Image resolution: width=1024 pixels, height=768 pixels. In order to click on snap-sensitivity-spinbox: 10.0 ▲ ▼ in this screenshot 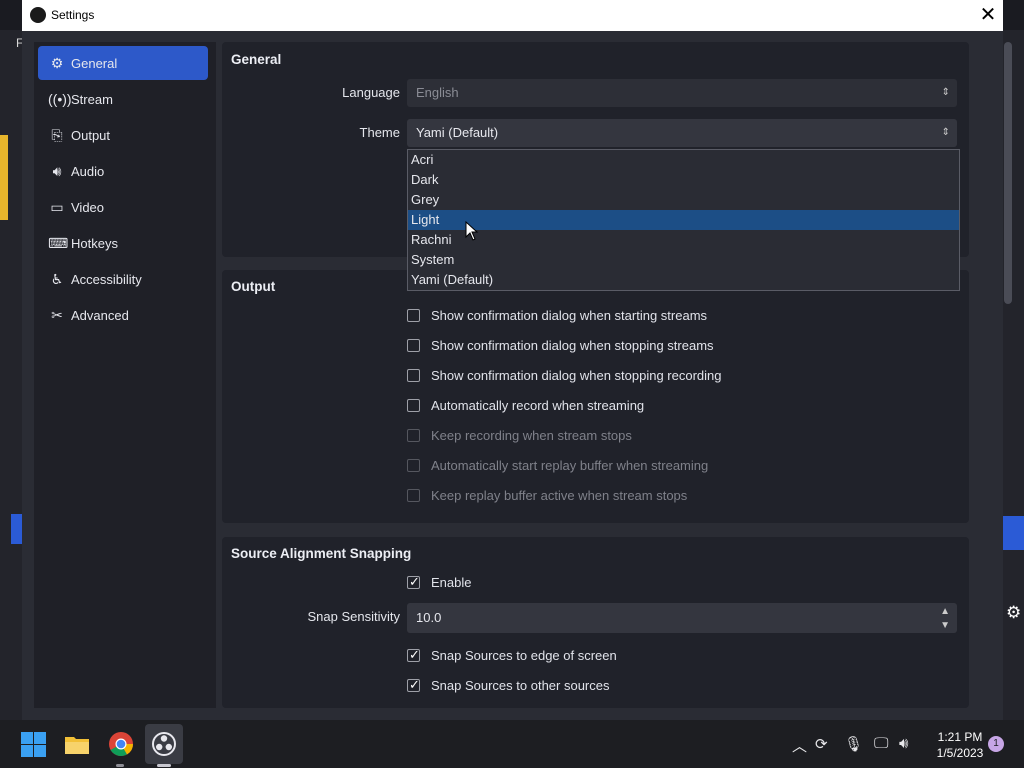, I will do `click(682, 618)`.